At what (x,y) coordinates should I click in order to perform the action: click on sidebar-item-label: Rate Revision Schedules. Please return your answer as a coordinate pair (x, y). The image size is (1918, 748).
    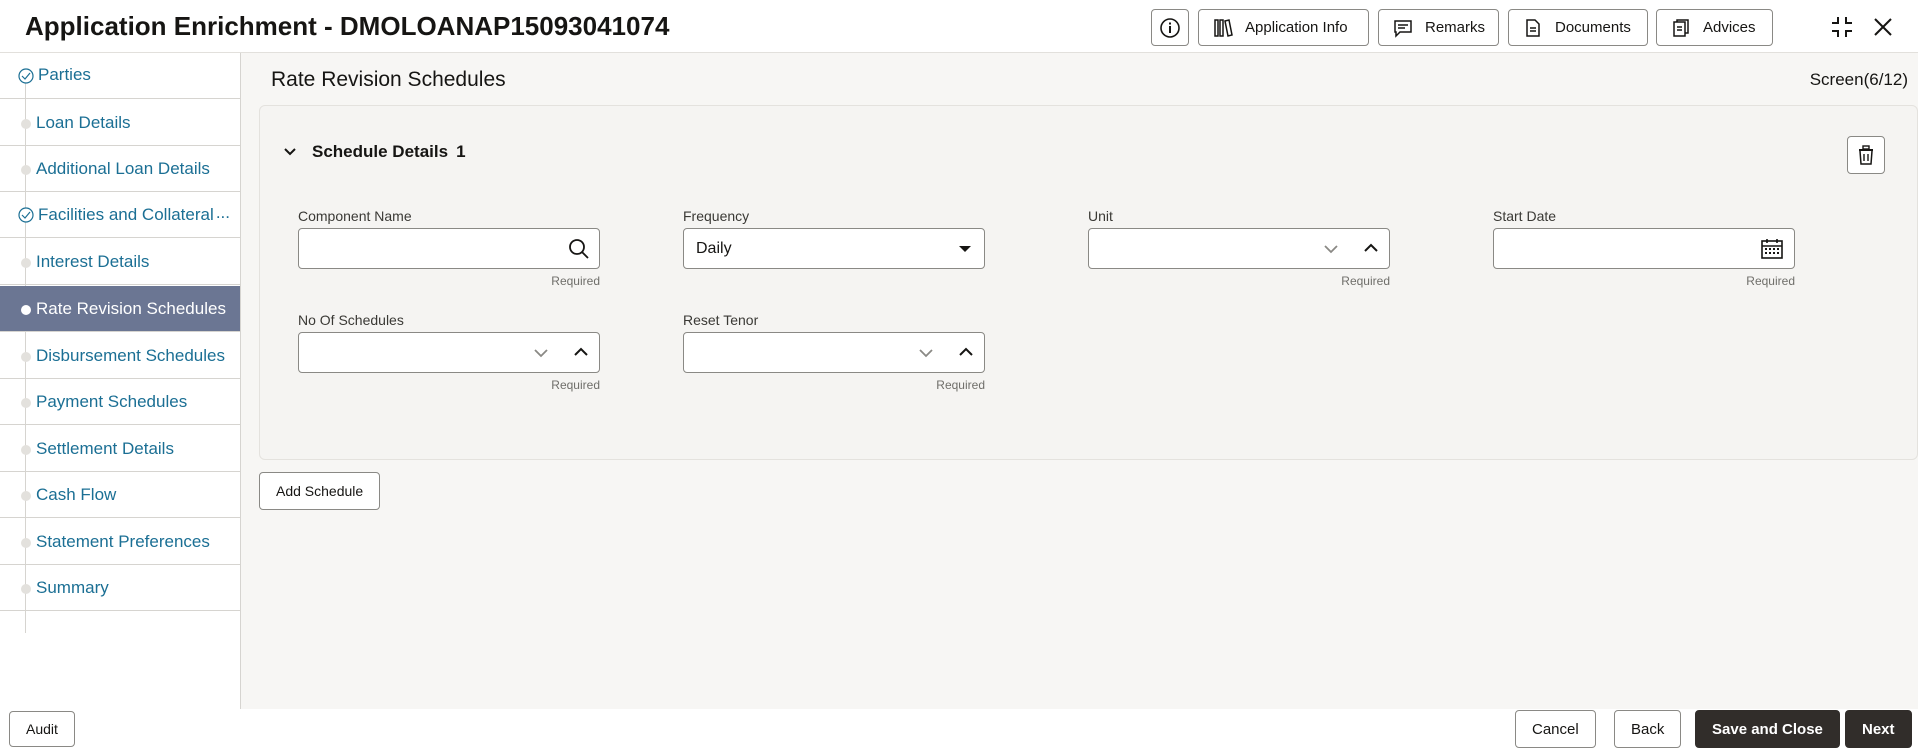
    Looking at the image, I should click on (131, 308).